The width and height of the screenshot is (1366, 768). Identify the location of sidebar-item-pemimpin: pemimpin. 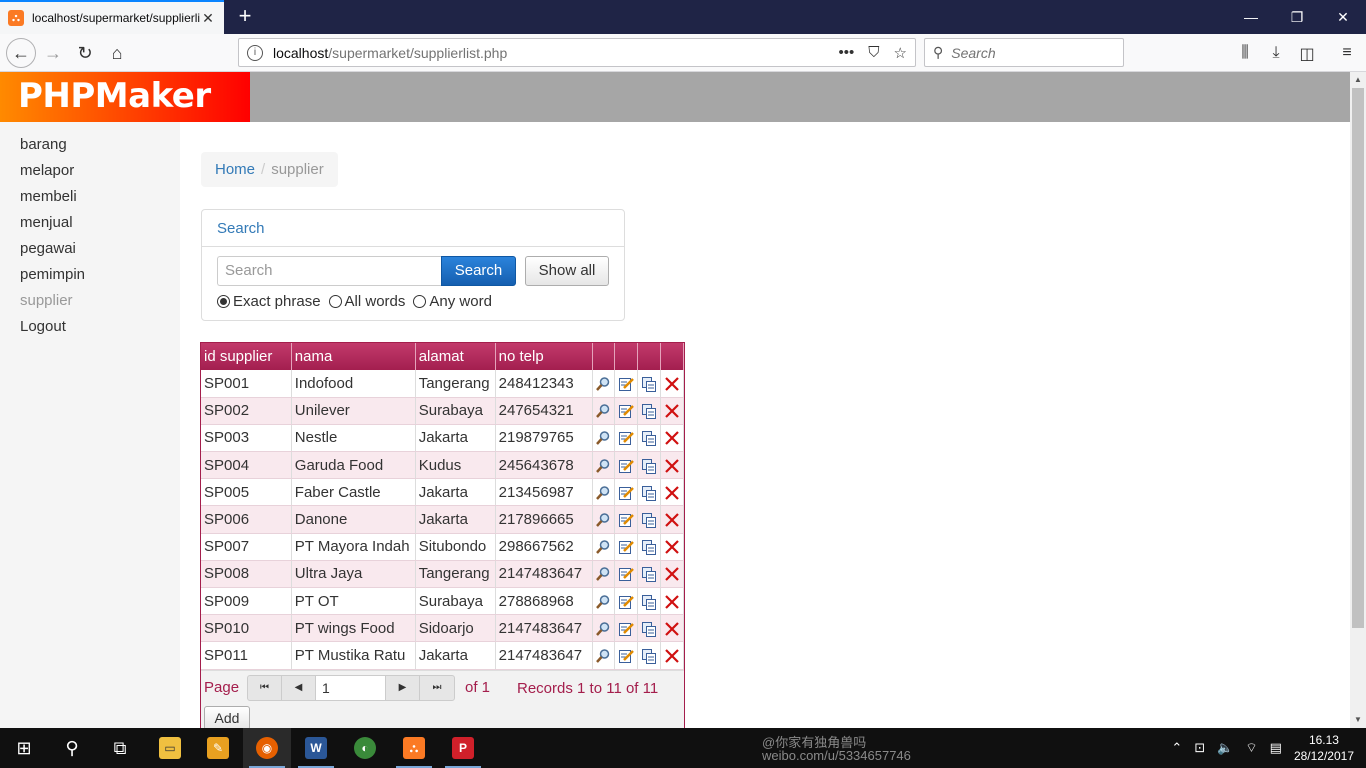
(90, 275).